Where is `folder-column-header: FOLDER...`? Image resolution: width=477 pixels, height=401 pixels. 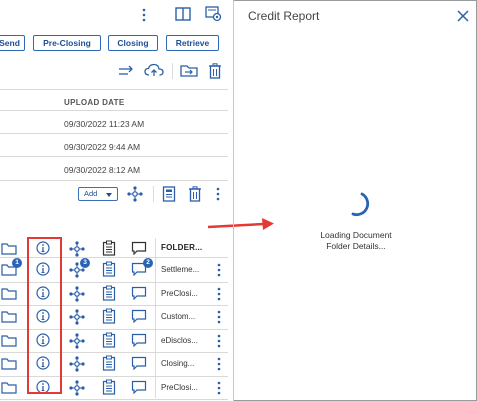
folder-column-header: FOLDER... is located at coordinates (182, 247).